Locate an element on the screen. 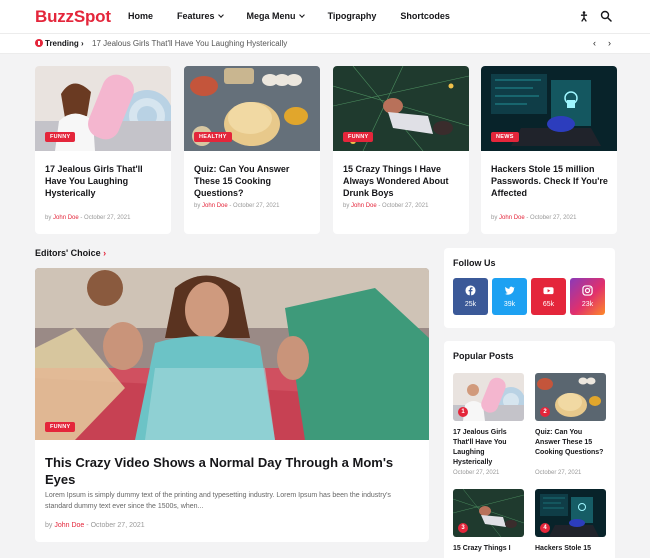  search-icon is located at coordinates (606, 16).